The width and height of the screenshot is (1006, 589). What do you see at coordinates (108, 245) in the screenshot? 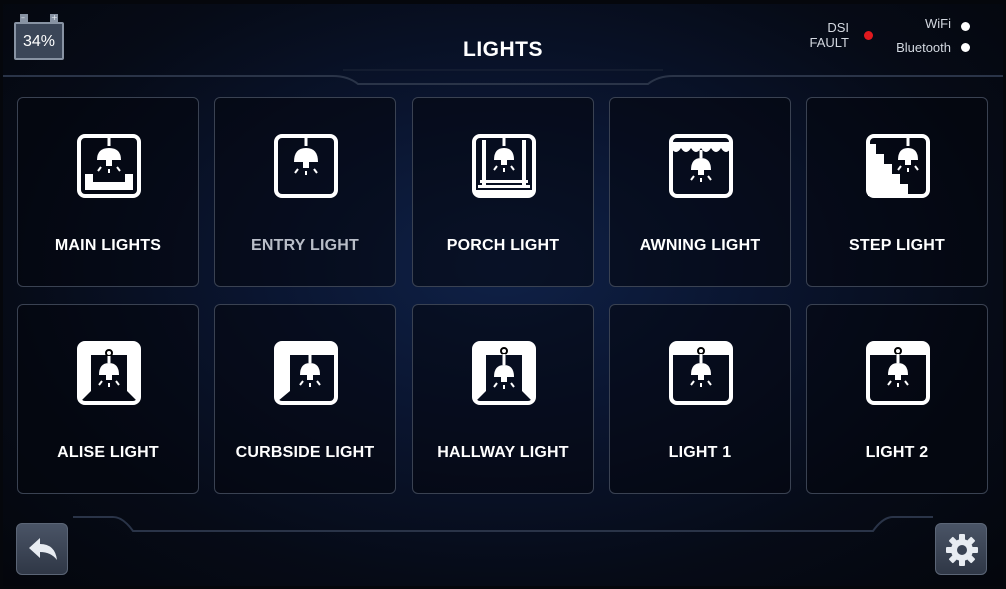
I see `tile-label: MAIN LIGHTS` at bounding box center [108, 245].